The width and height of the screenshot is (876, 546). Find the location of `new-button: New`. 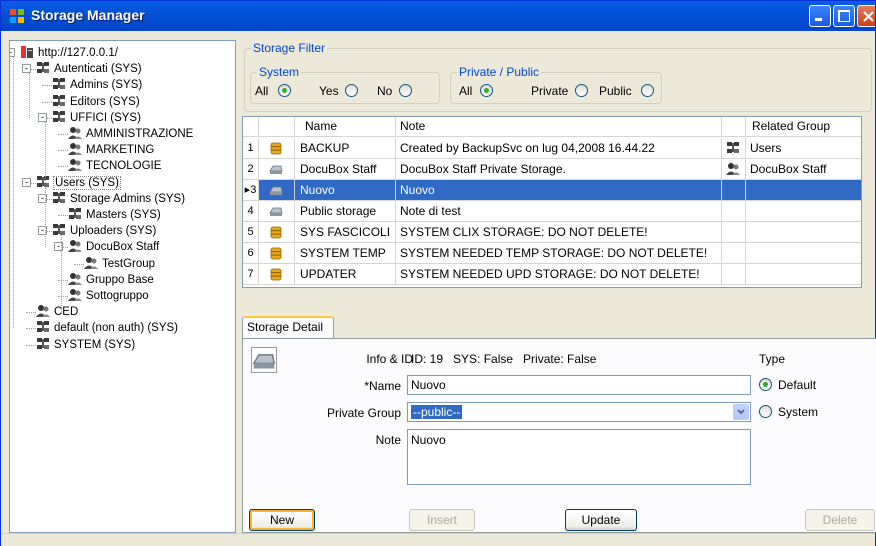

new-button: New is located at coordinates (282, 520).